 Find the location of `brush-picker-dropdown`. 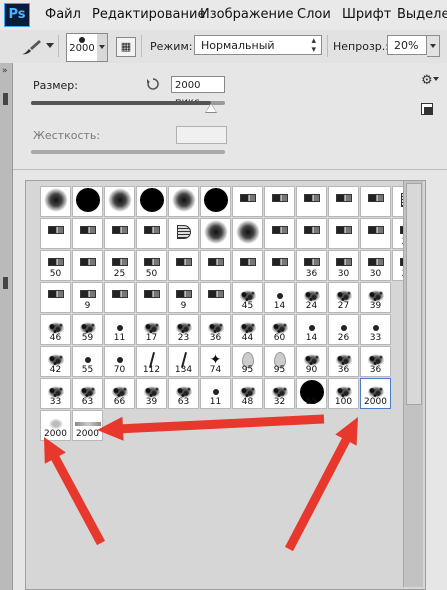

brush-picker-dropdown is located at coordinates (102, 47).